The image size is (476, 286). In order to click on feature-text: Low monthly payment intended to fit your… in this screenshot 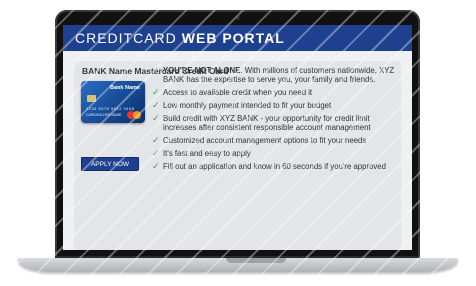, I will do `click(247, 105)`.